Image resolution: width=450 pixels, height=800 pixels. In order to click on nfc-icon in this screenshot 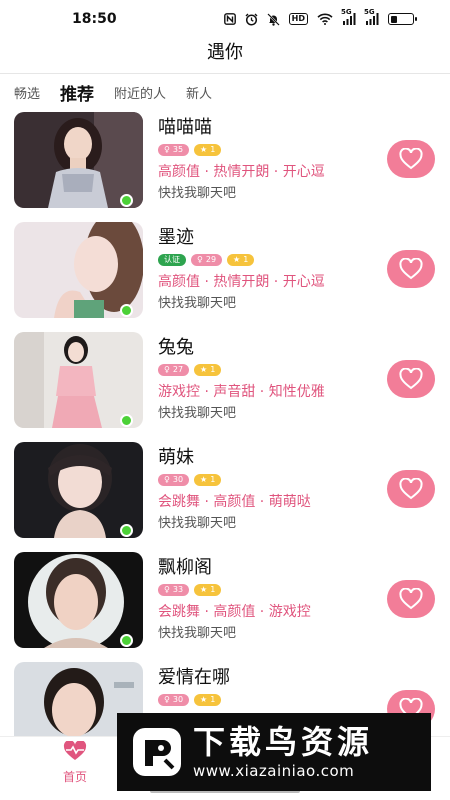, I will do `click(229, 19)`.